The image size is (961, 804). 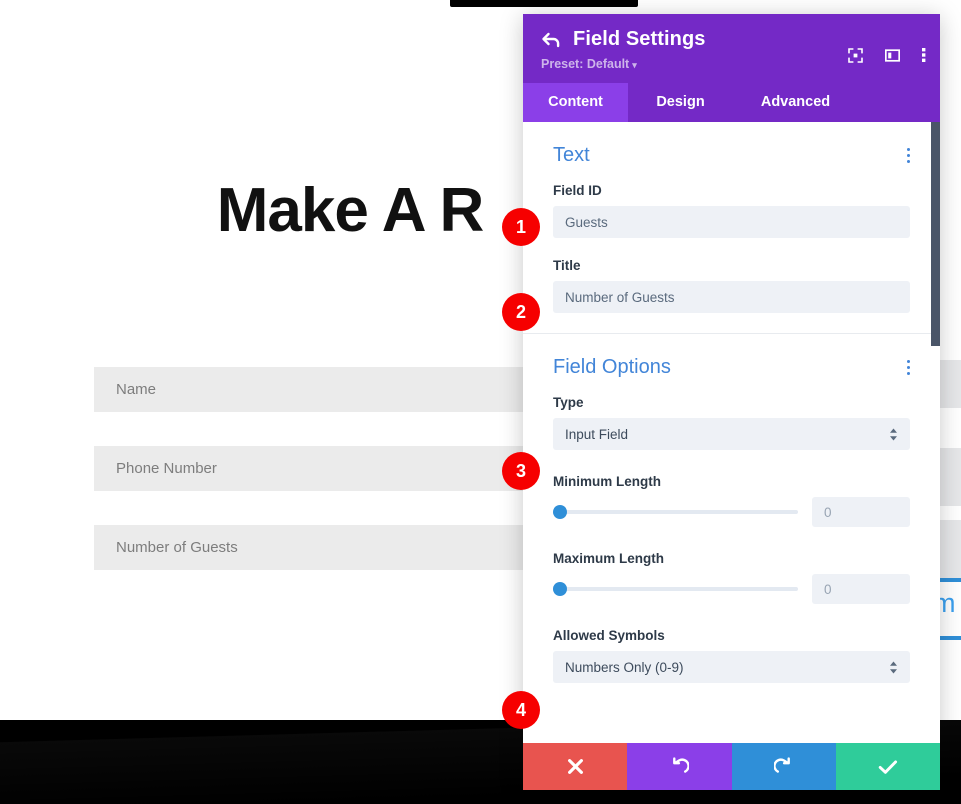 What do you see at coordinates (731, 297) in the screenshot?
I see `input-title: Number of Guests` at bounding box center [731, 297].